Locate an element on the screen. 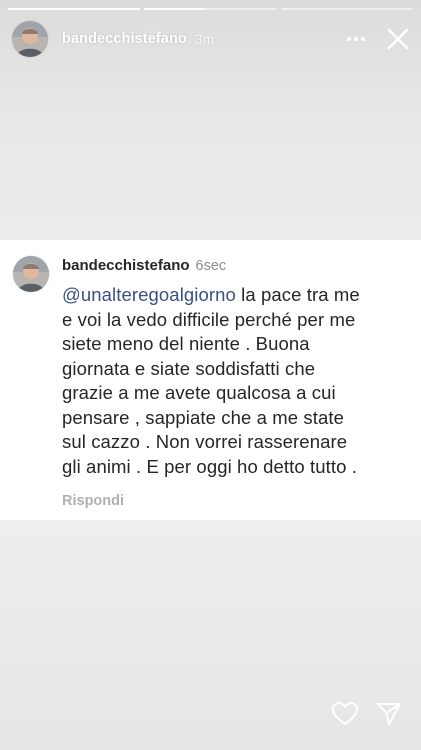  comment-line: sul cazzo . Non vorrei rasserenare is located at coordinates (205, 441).